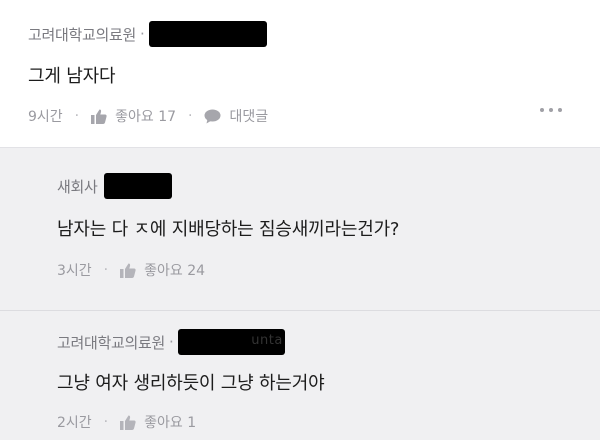 Image resolution: width=600 pixels, height=440 pixels. I want to click on like-button: 좋아요 17, so click(133, 116).